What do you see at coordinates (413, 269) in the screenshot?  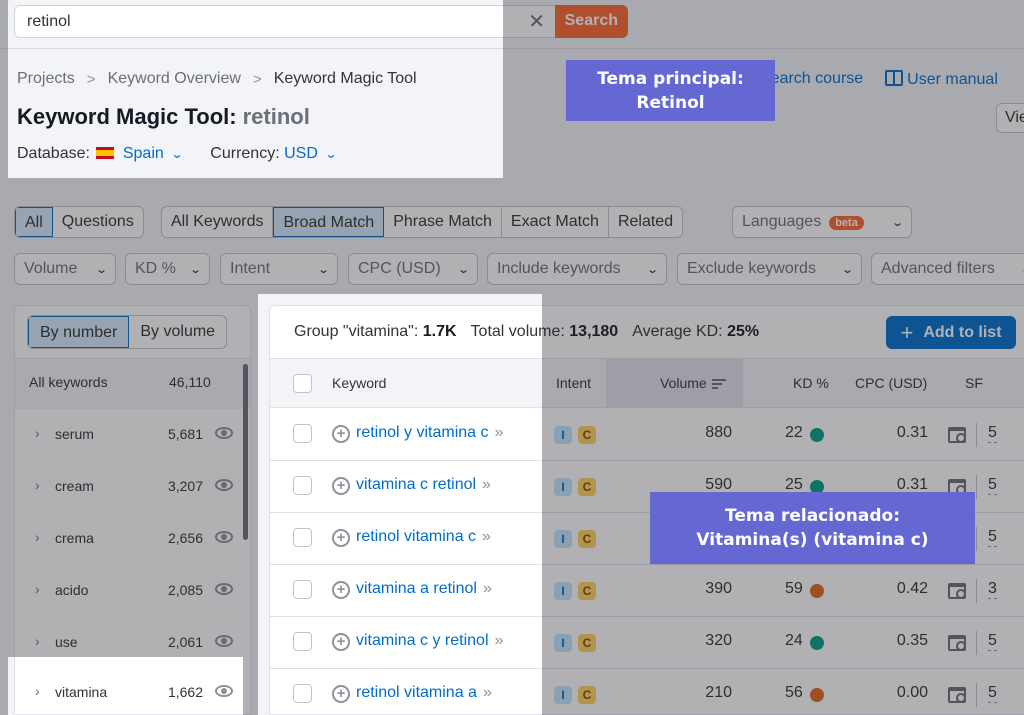 I see `cpc-filter: CPC (USD) ⌄` at bounding box center [413, 269].